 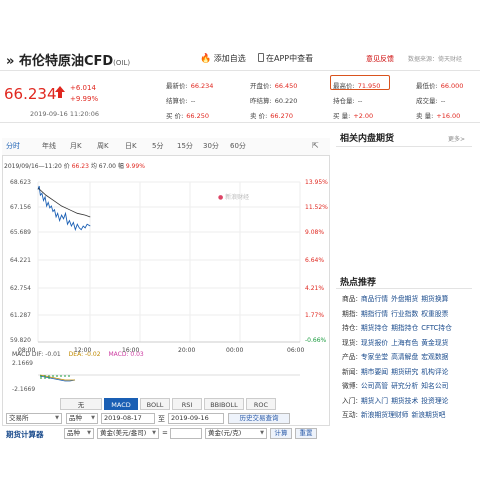 I want to click on hot-link: 商品行情, so click(x=374, y=299).